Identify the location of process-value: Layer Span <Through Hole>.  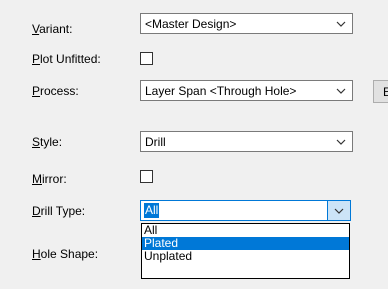
(221, 91).